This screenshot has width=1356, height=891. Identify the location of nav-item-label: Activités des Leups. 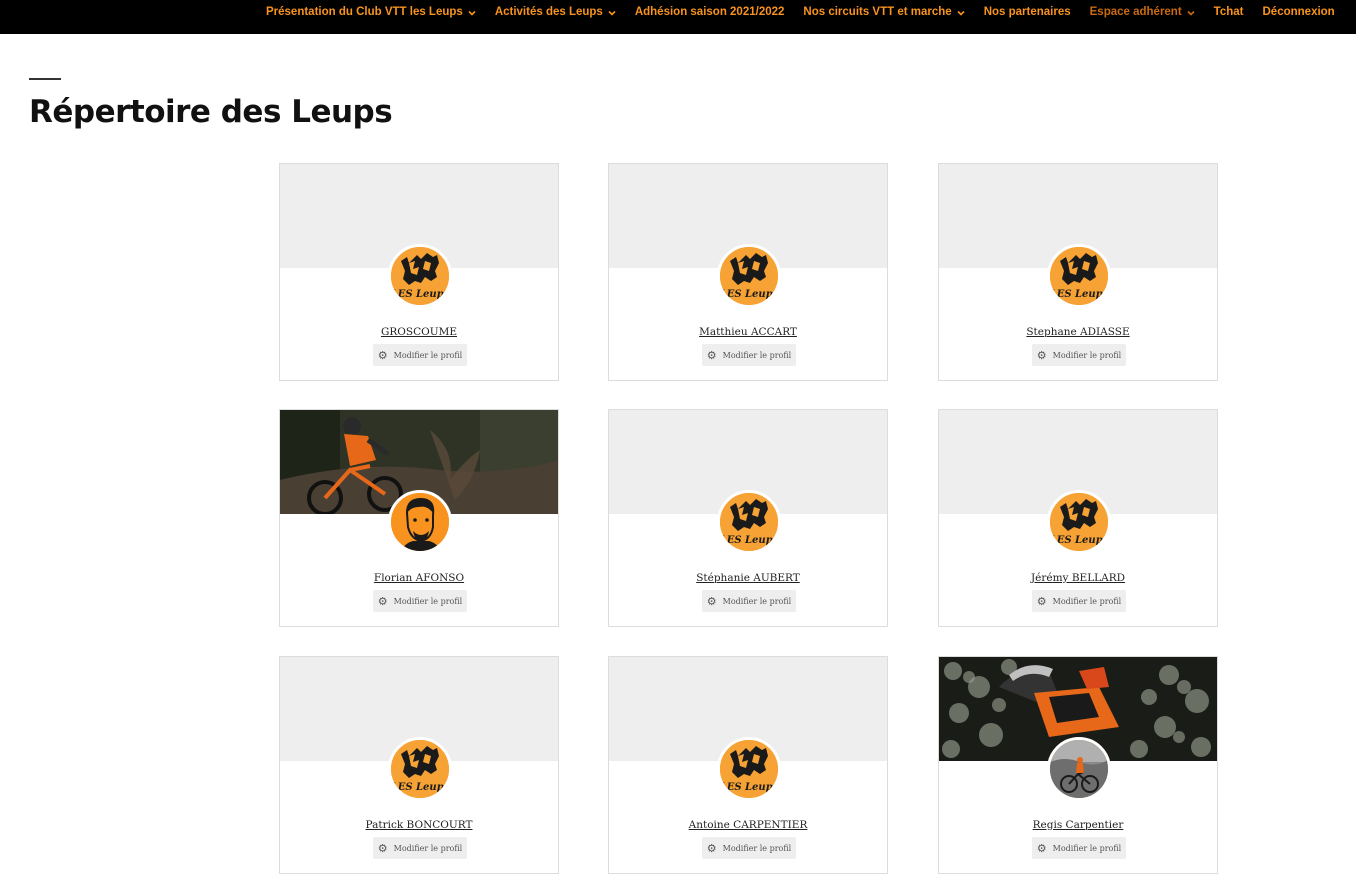
(548, 12).